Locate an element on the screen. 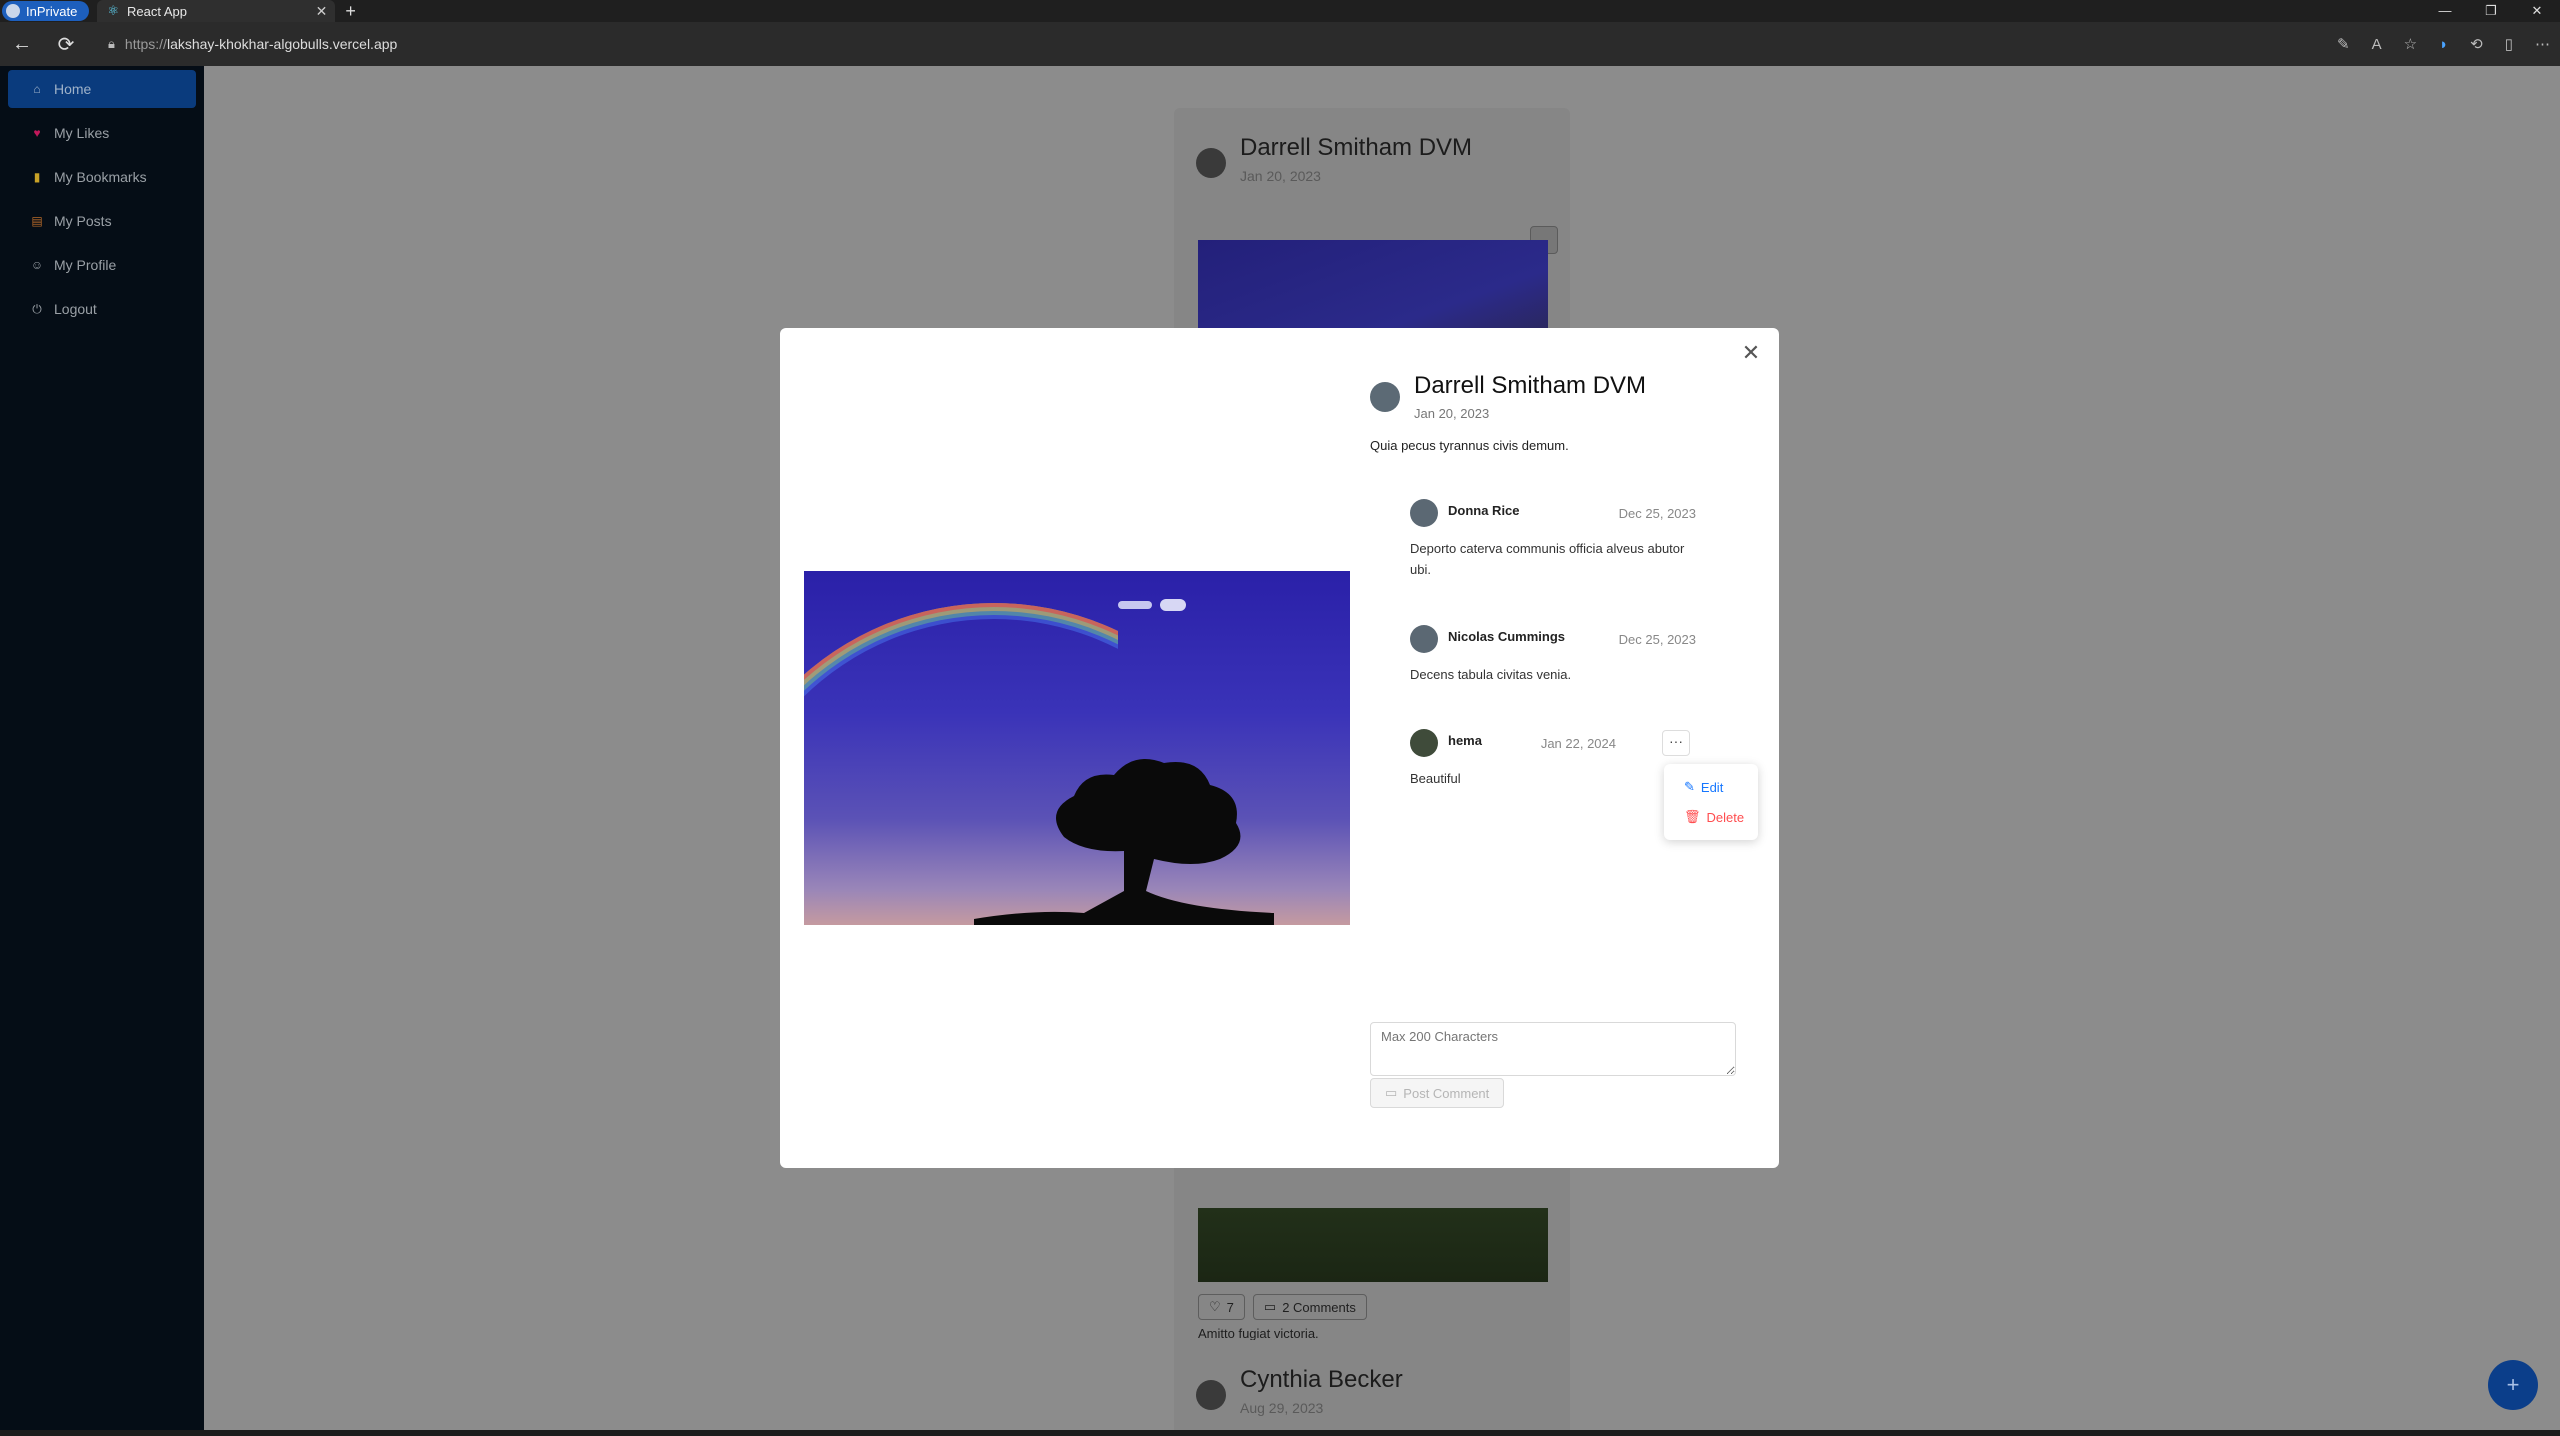 This screenshot has height=1436, width=2560. modal-post-author: Darrell Smitham DVM is located at coordinates (1530, 385).